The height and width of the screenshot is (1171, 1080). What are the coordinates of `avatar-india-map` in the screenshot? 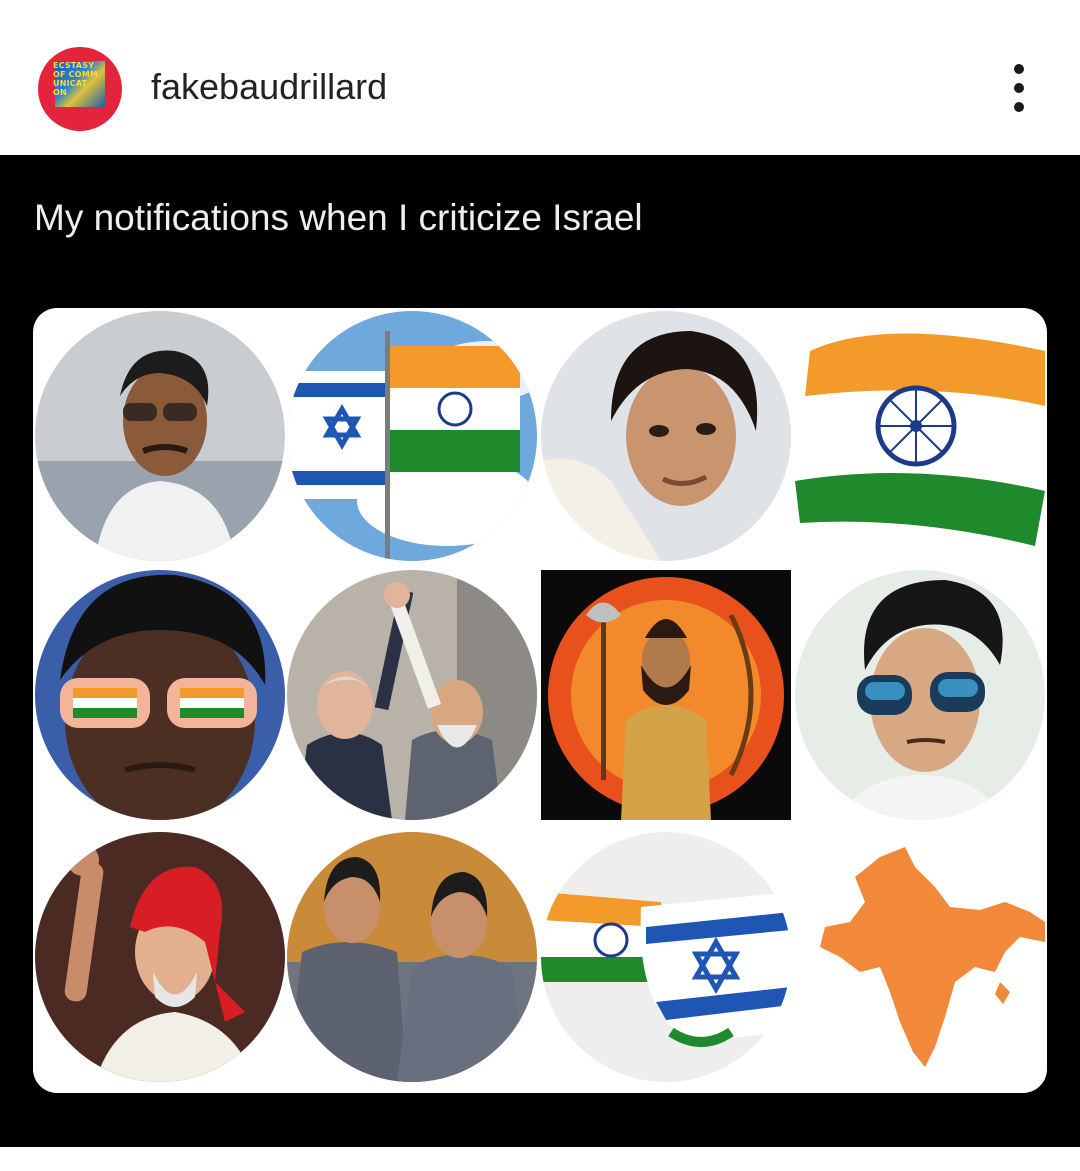 It's located at (920, 957).